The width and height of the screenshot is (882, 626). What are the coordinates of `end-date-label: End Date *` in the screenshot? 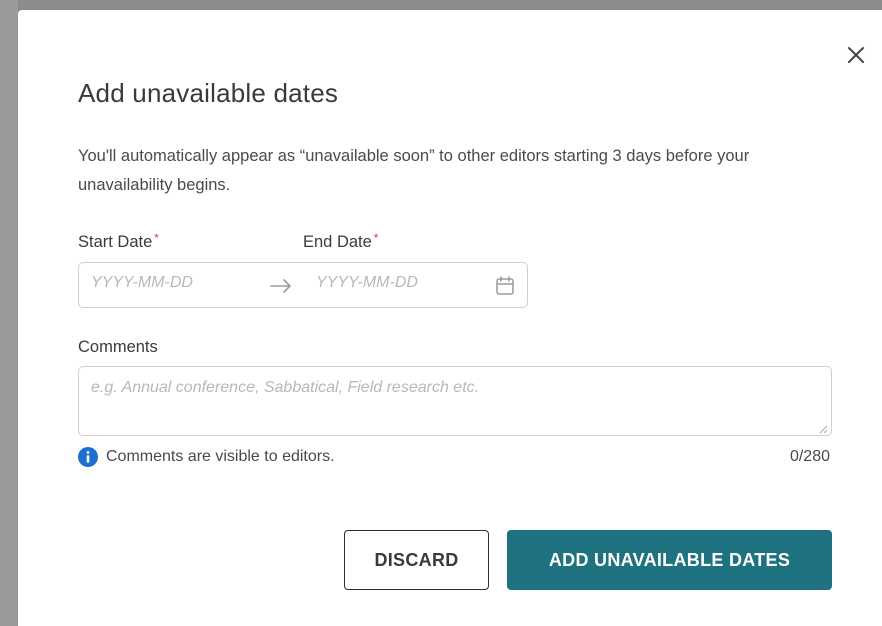 It's located at (341, 241).